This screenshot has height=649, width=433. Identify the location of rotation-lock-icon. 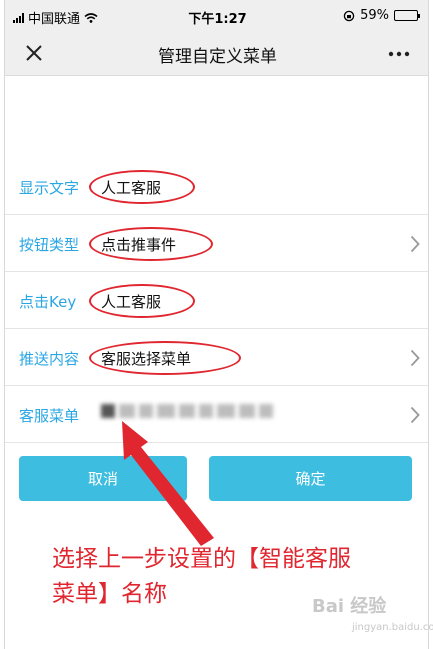
(349, 15).